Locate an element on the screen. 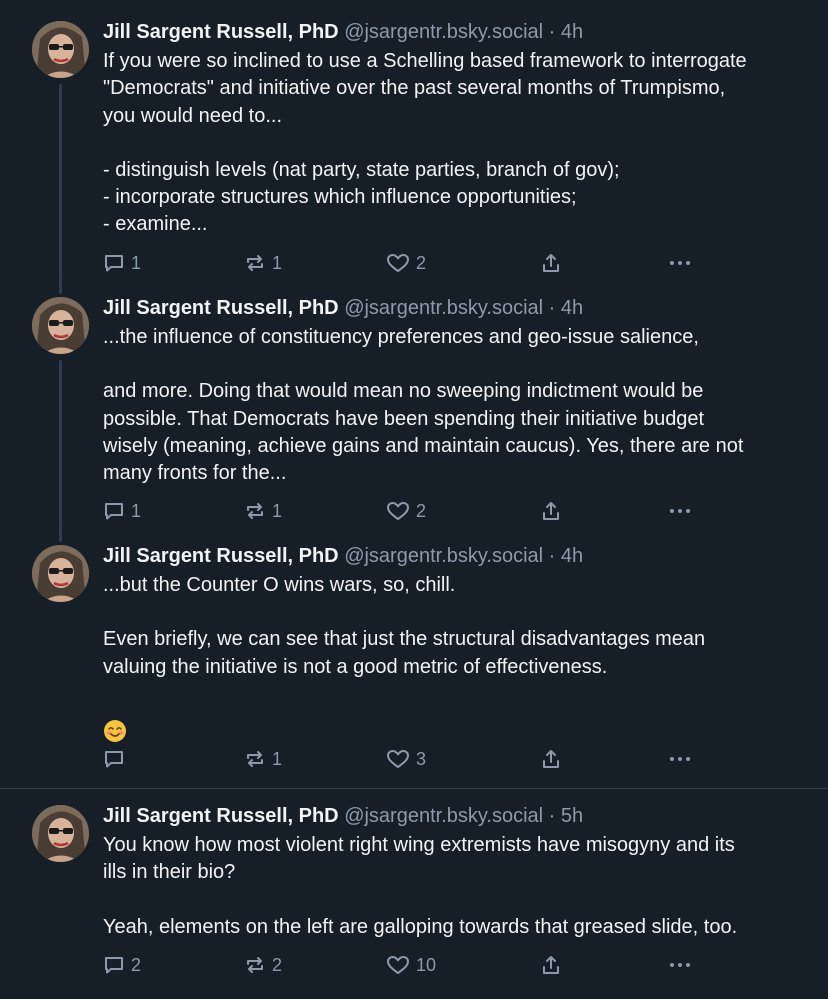 Image resolution: width=828 pixels, height=999 pixels. post-text-line: ills in their bio? is located at coordinates (169, 872).